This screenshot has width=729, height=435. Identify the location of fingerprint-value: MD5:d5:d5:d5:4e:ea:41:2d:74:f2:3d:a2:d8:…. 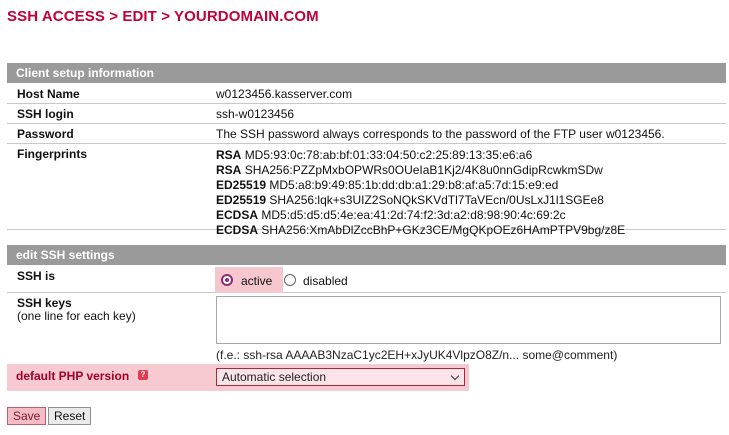
(413, 215).